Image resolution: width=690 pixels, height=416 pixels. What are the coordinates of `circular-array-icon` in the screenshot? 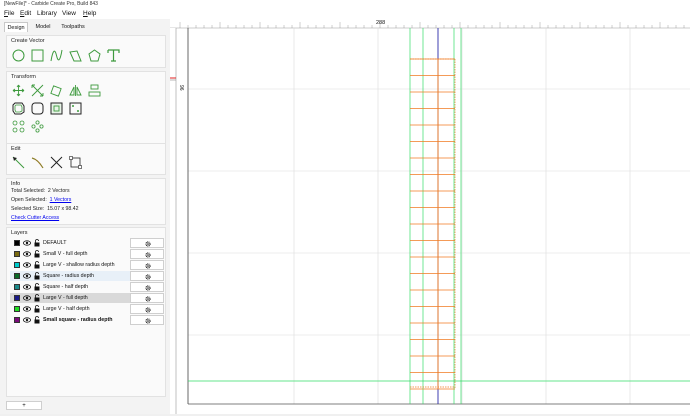 It's located at (37, 126).